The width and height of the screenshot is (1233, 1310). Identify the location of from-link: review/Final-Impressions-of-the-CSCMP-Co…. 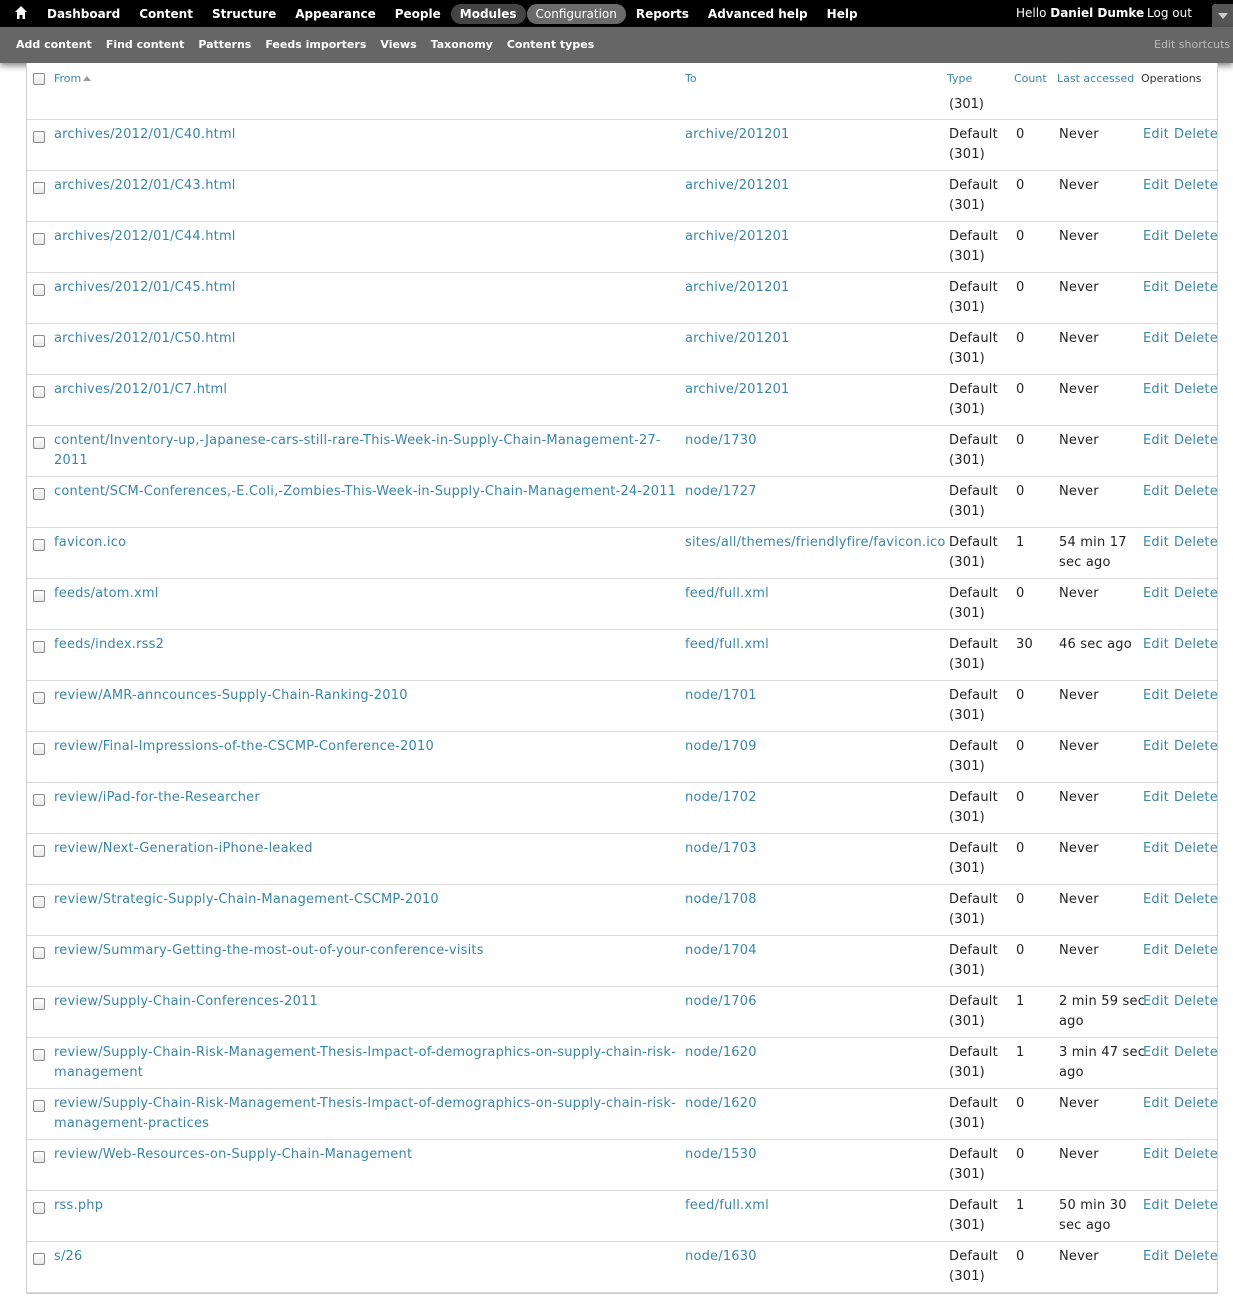
(366, 747).